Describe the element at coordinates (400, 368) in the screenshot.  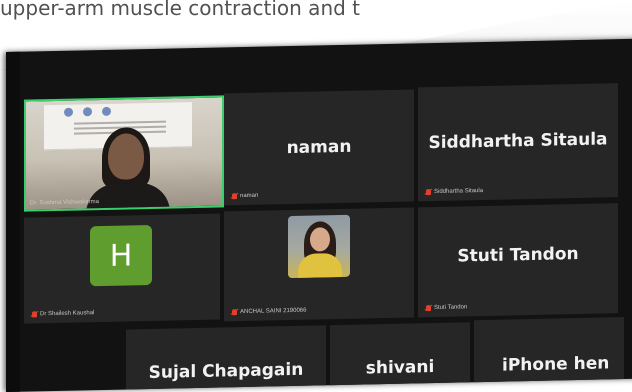
I see `participant-name: shivani` at that location.